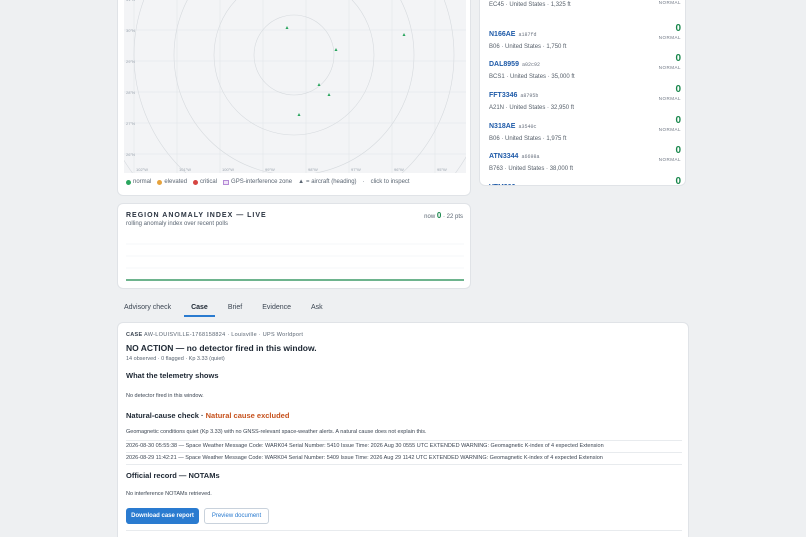  Describe the element at coordinates (276, 308) in the screenshot. I see `tab-evidence: Evidence` at that location.